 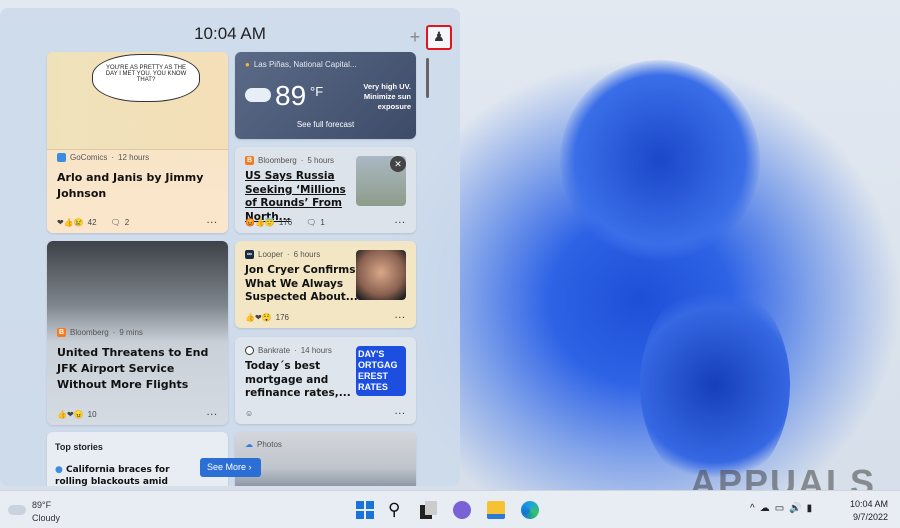 I want to click on file-explorer-icon, so click(x=496, y=510).